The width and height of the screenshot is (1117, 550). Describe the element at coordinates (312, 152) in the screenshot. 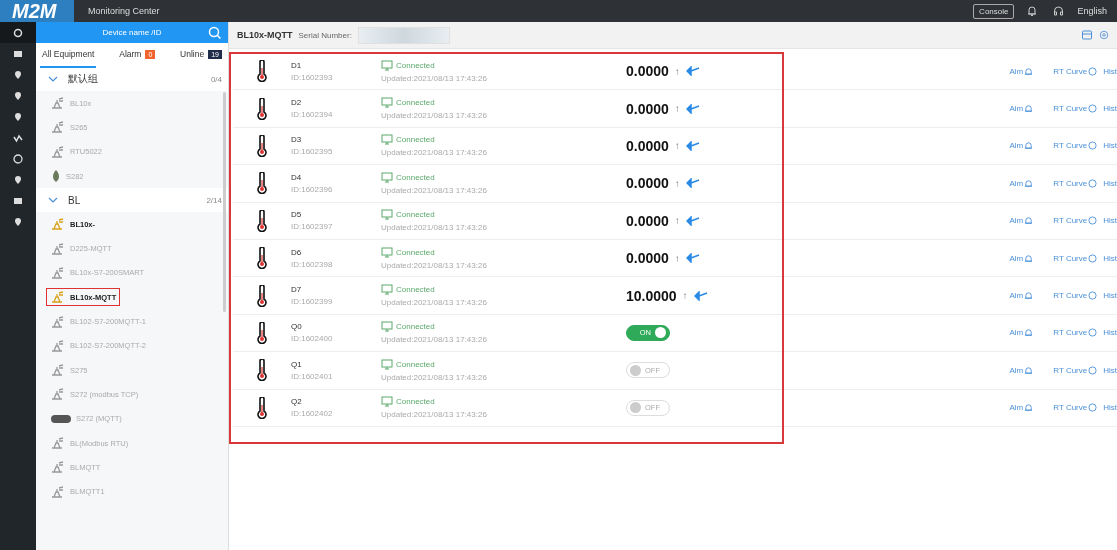

I see `point-id: ID:1602395` at that location.